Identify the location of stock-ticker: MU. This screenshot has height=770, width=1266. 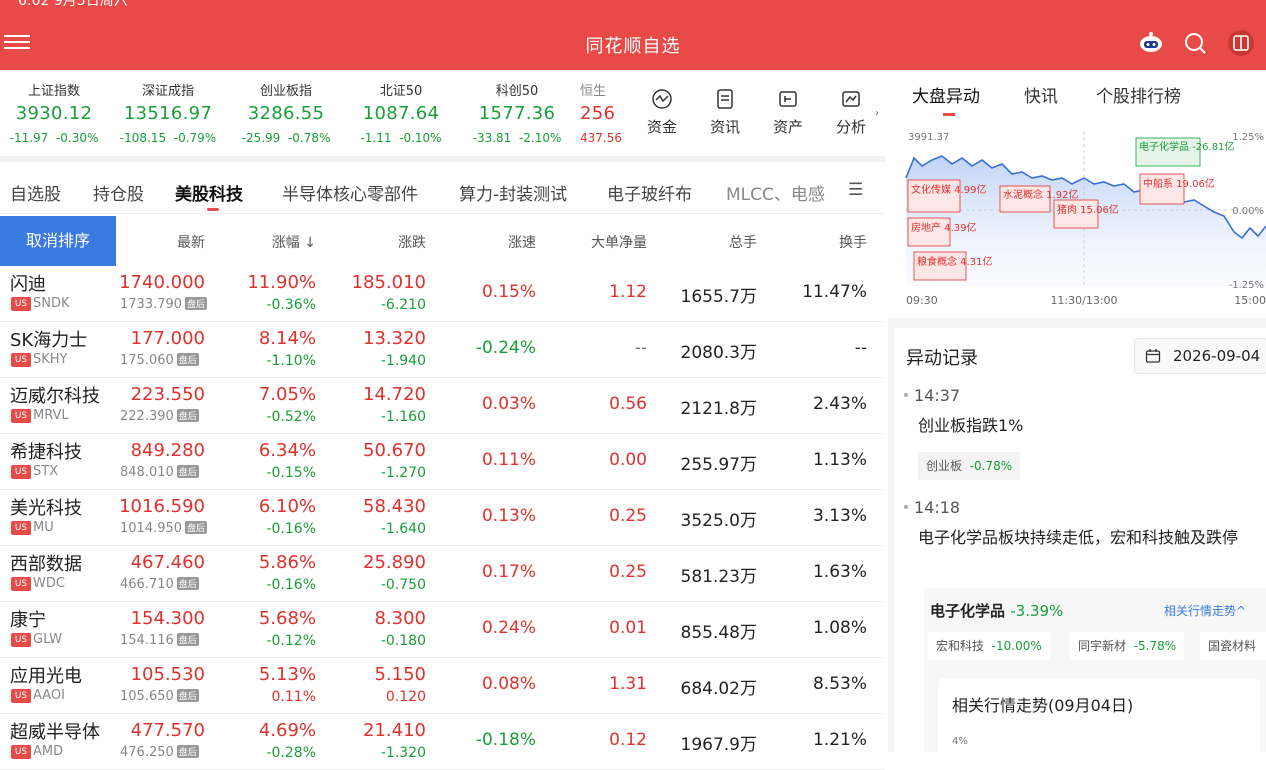
(43, 527).